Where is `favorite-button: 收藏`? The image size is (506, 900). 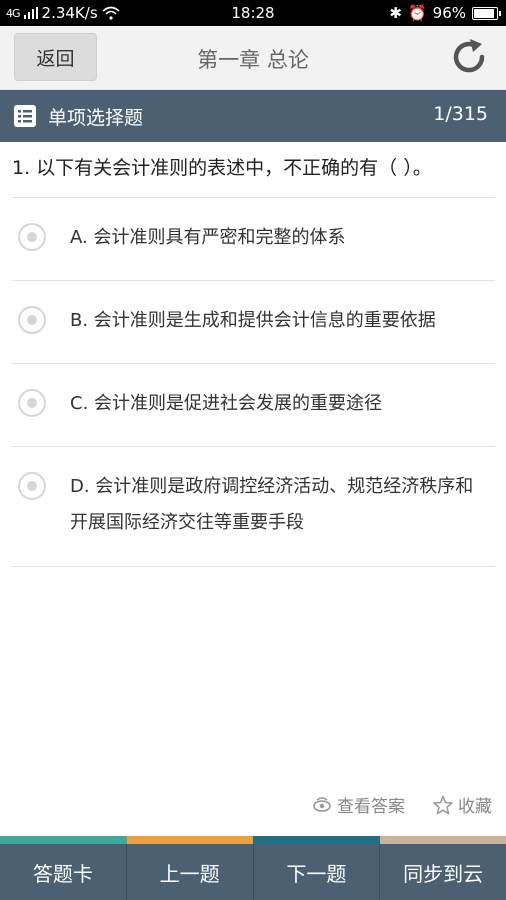
favorite-button: 收藏 is located at coordinates (462, 804).